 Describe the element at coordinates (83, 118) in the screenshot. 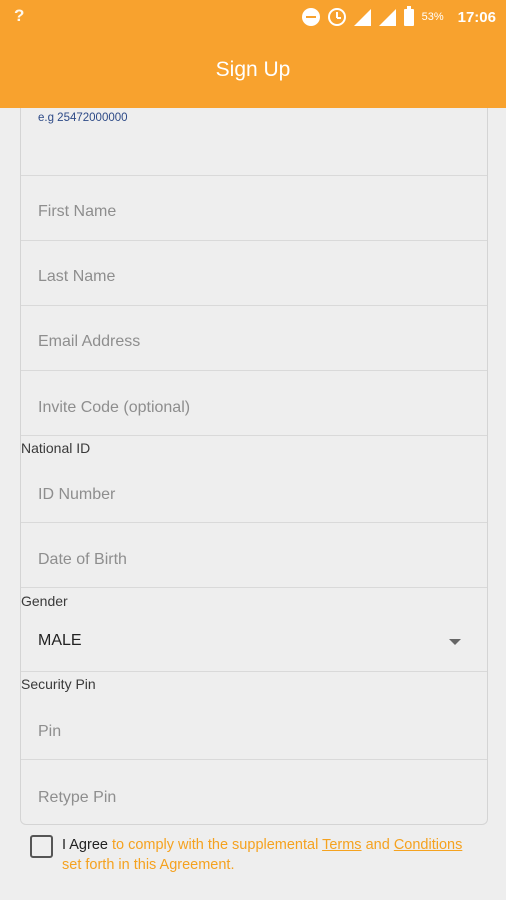

I see `phone-hint: e.g 25472000000` at that location.